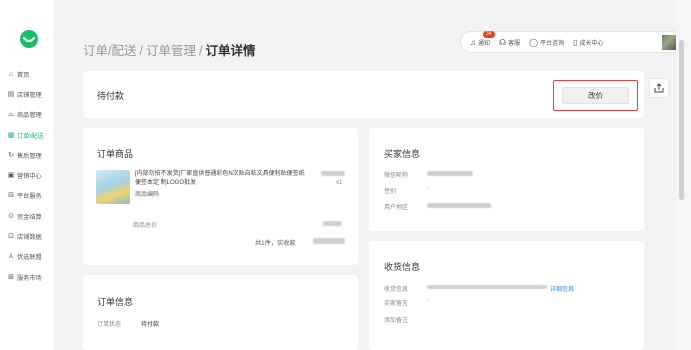 This screenshot has width=691, height=350. Describe the element at coordinates (11, 74) in the screenshot. I see `home-icon: ⌂` at that location.